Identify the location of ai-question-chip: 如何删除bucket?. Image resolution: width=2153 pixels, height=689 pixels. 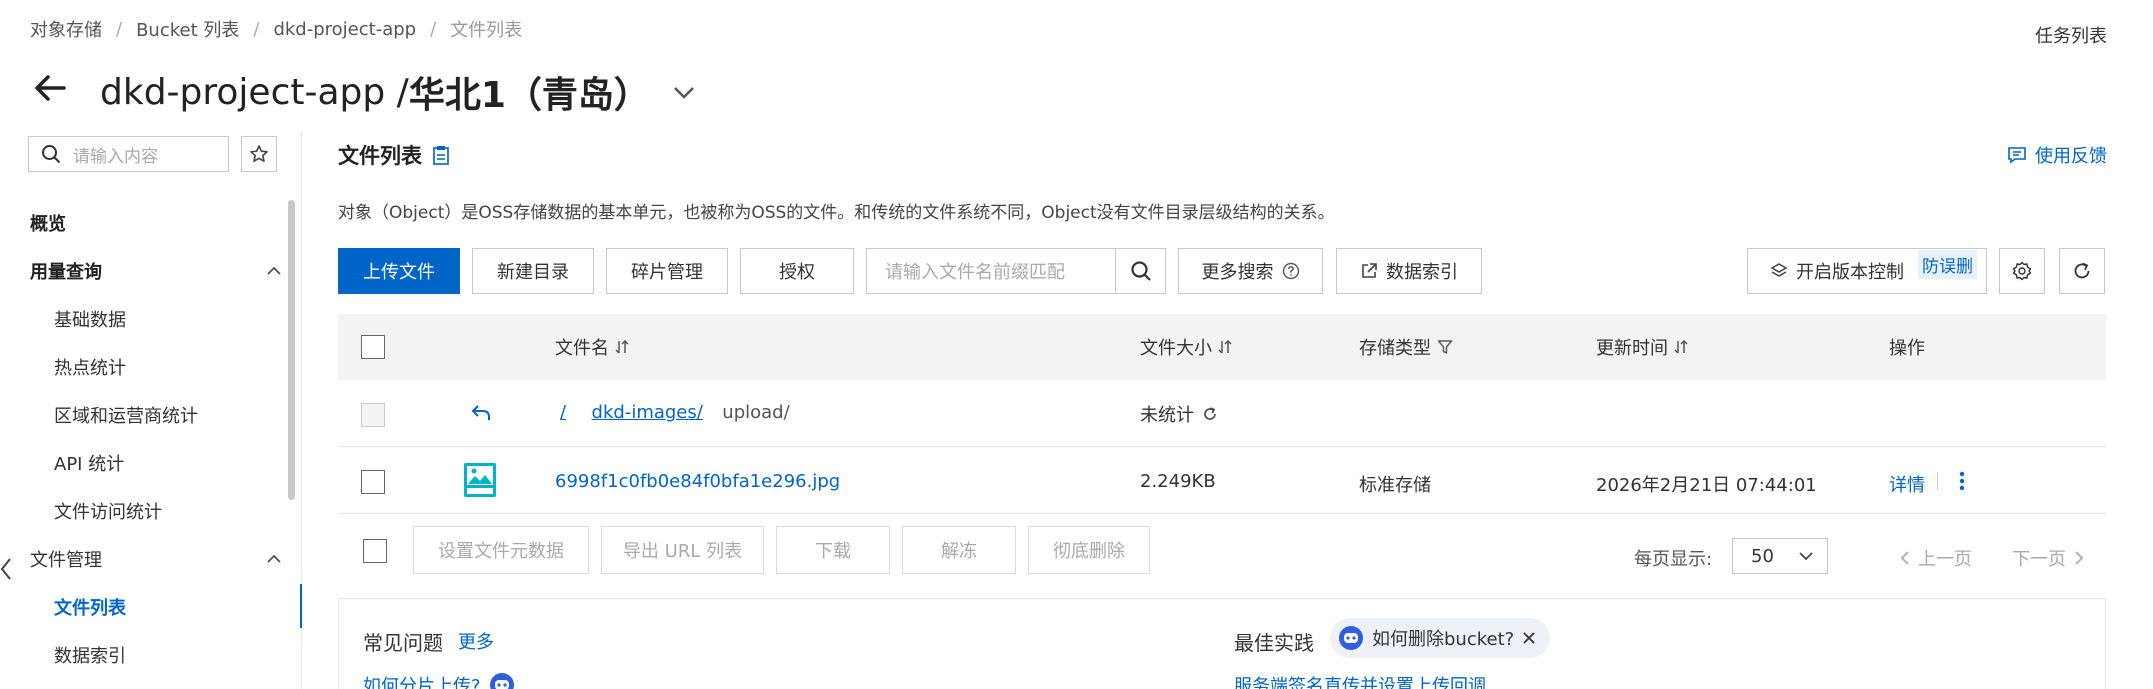
(1440, 638).